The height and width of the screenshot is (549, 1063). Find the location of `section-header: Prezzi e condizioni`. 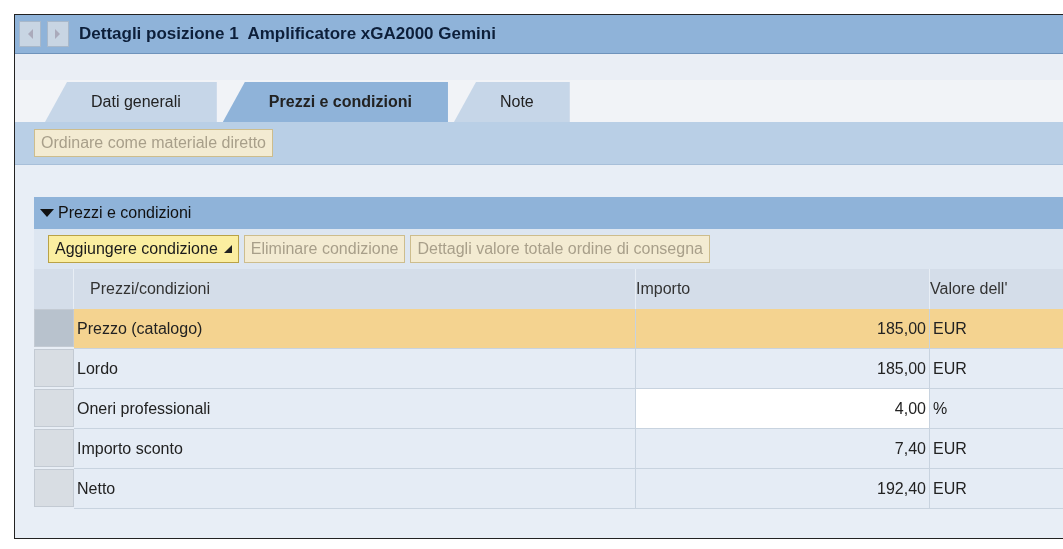

section-header: Prezzi e condizioni is located at coordinates (548, 213).